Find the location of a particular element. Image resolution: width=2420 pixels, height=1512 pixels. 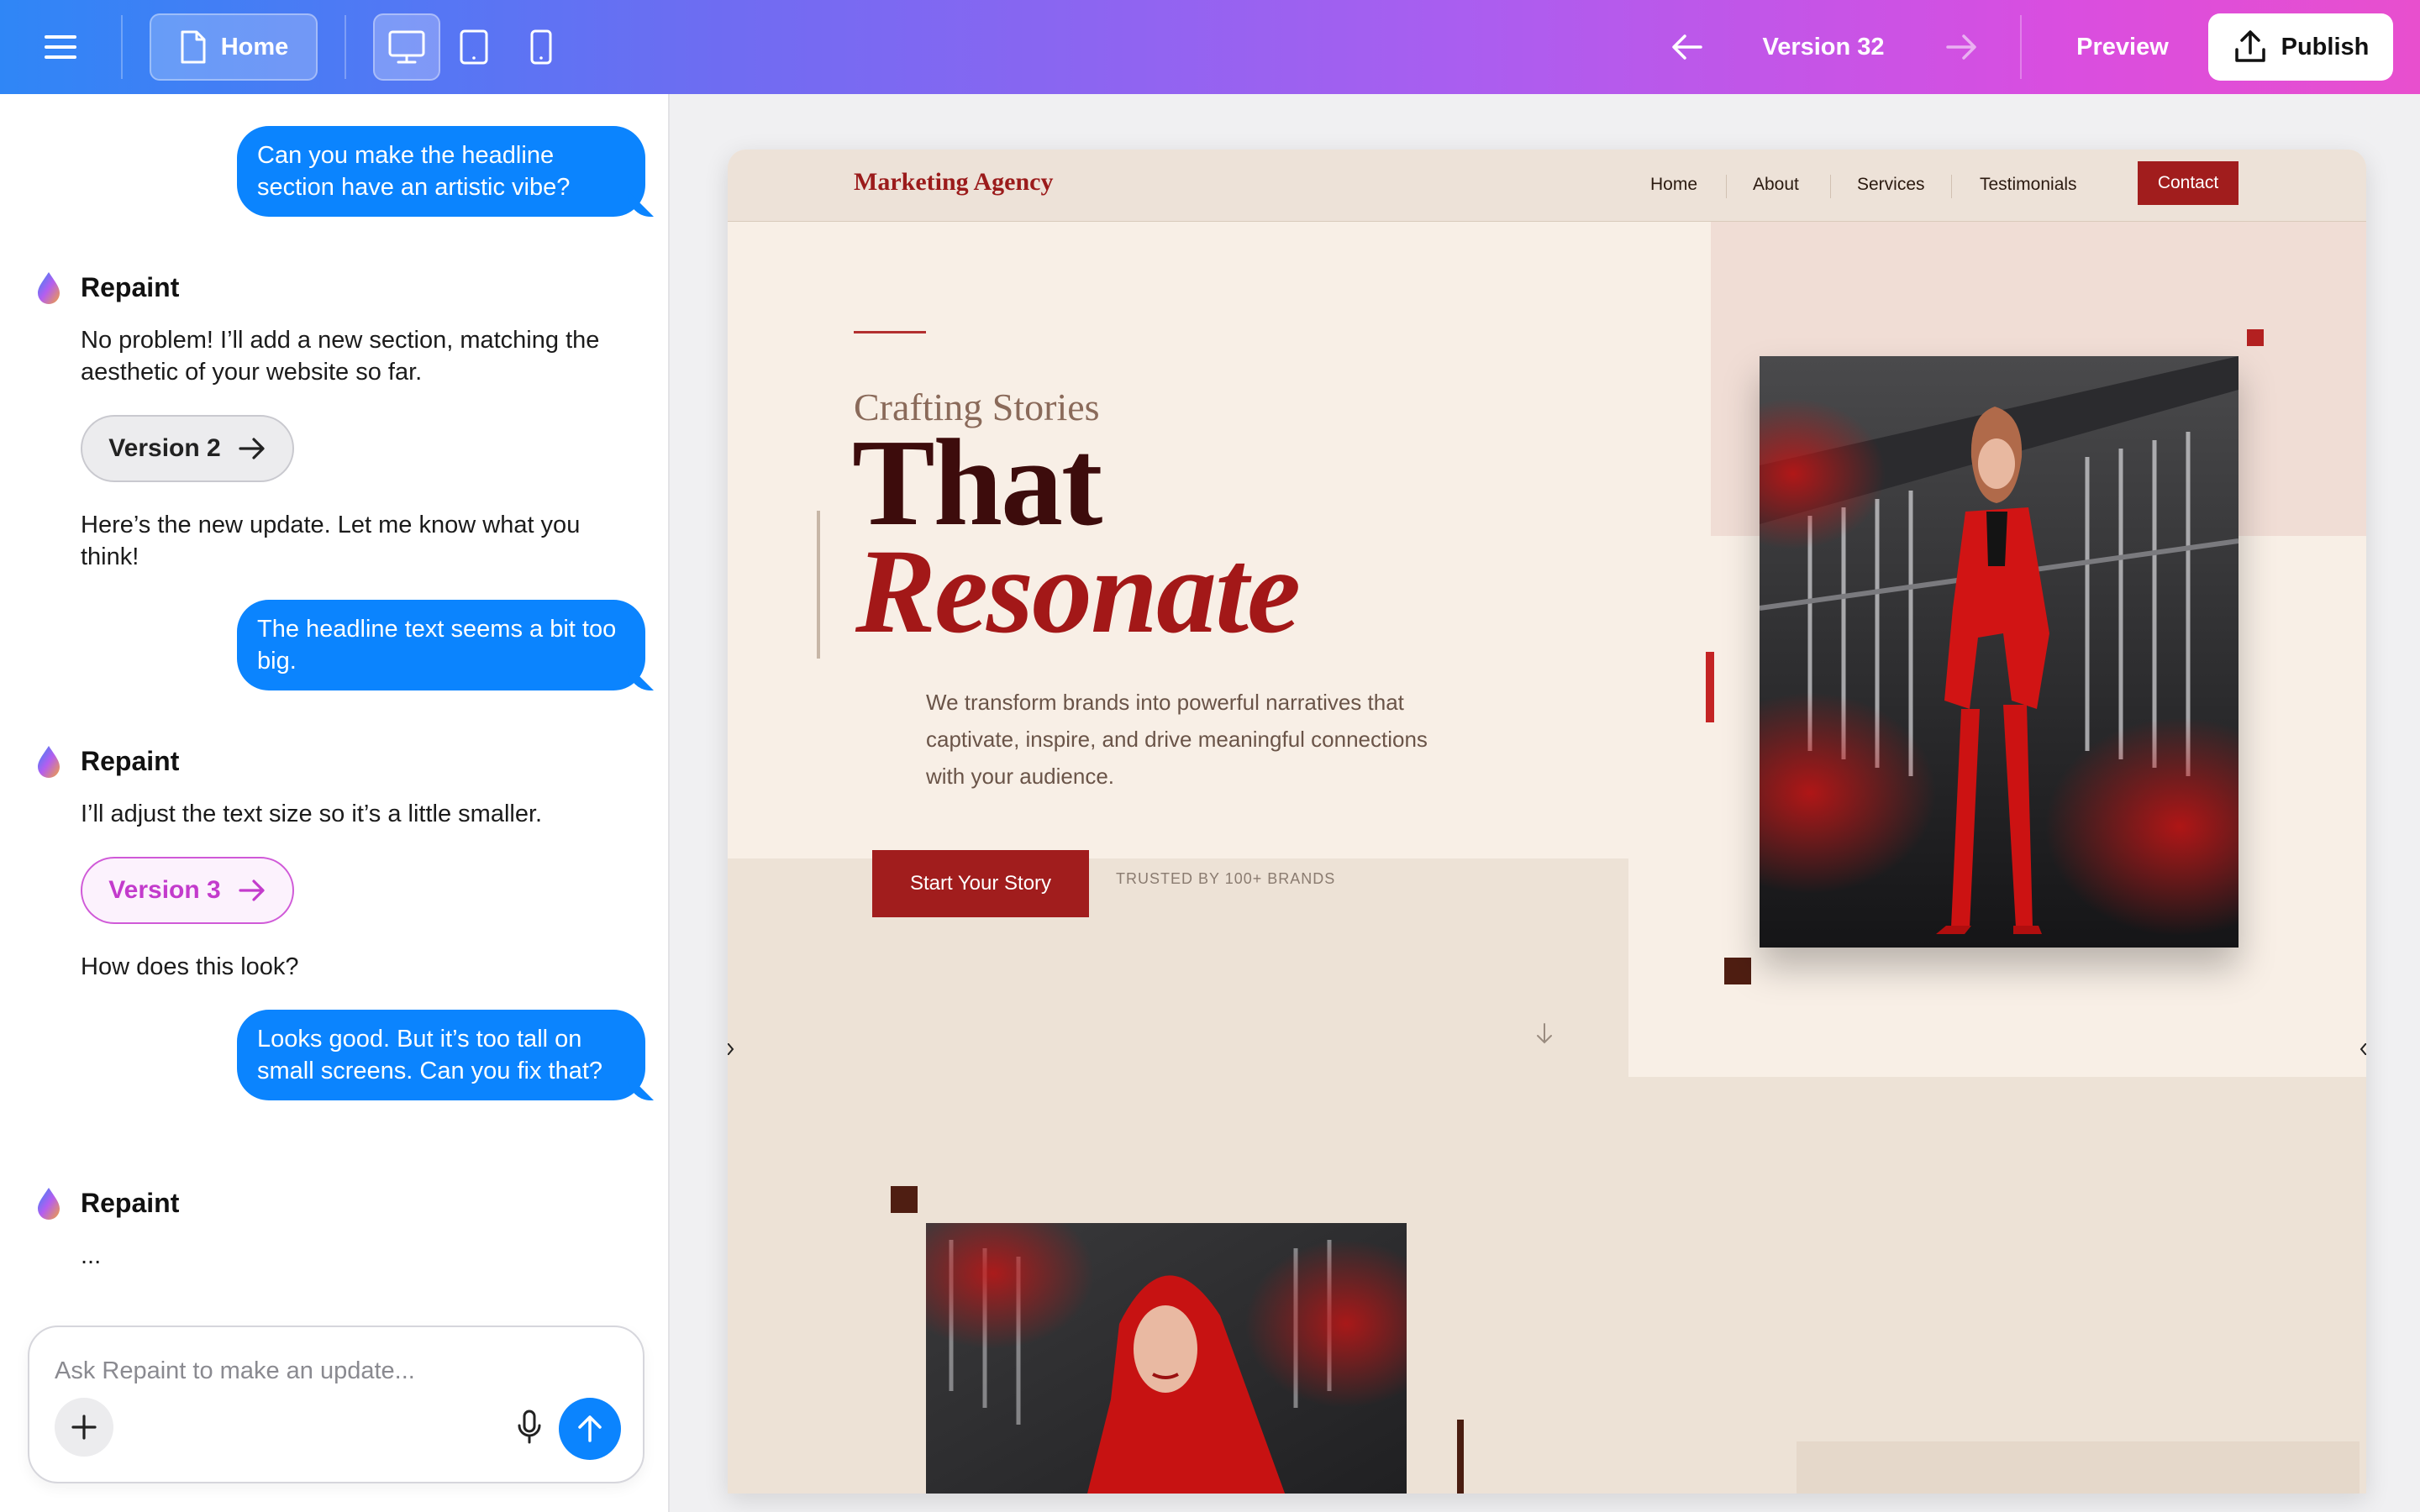

site-logo: Marketing Agency is located at coordinates (954, 182).